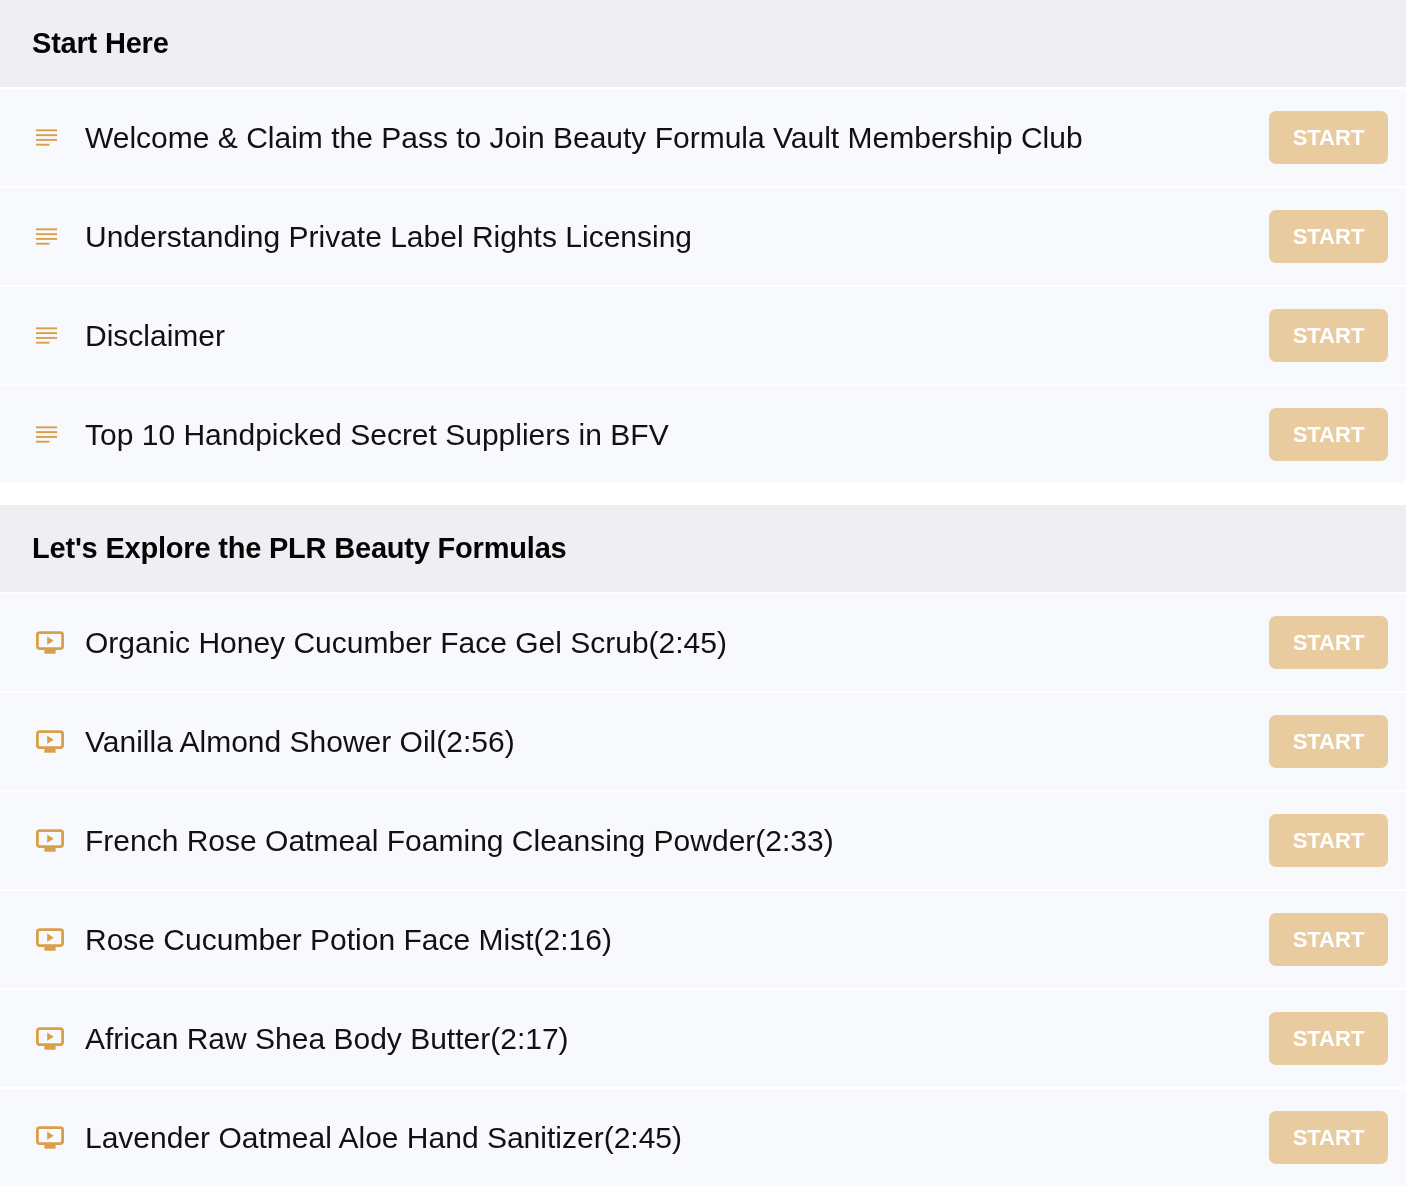 The image size is (1406, 1190). Describe the element at coordinates (460, 840) in the screenshot. I see `lesson-title: French Rose Oatmeal Foaming Cleansing Powder(2:33)` at that location.